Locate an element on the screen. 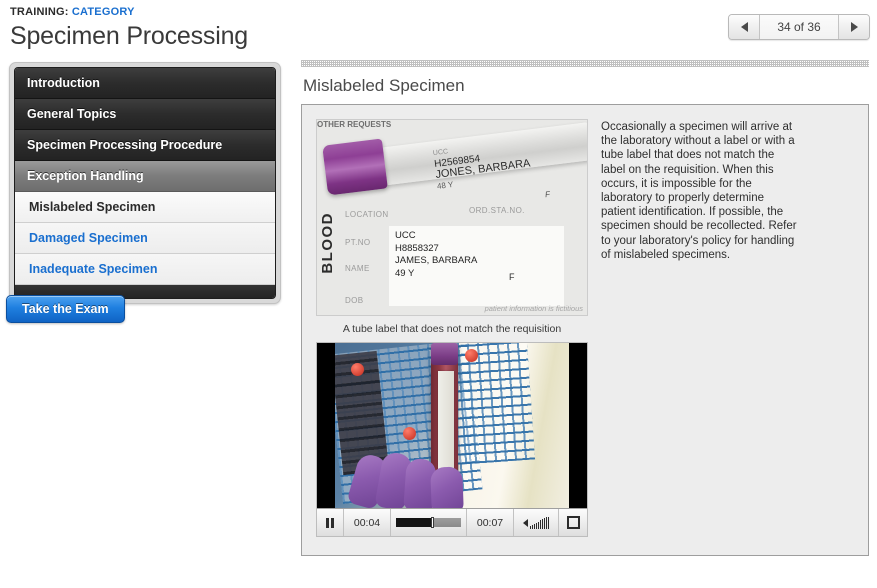 This screenshot has width=877, height=588. requisition-sex: F is located at coordinates (512, 277).